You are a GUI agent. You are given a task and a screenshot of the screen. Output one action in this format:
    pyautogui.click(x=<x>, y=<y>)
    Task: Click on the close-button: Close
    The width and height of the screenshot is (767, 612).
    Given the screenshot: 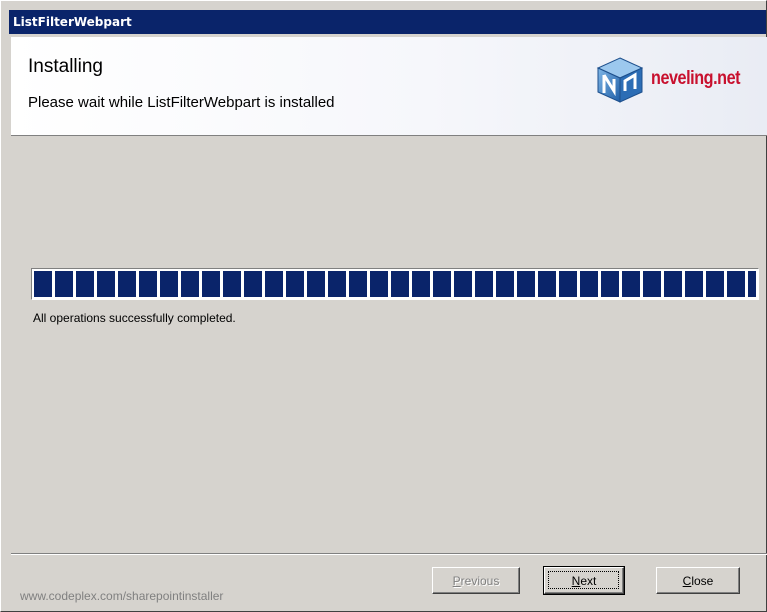 What is the action you would take?
    pyautogui.click(x=698, y=580)
    